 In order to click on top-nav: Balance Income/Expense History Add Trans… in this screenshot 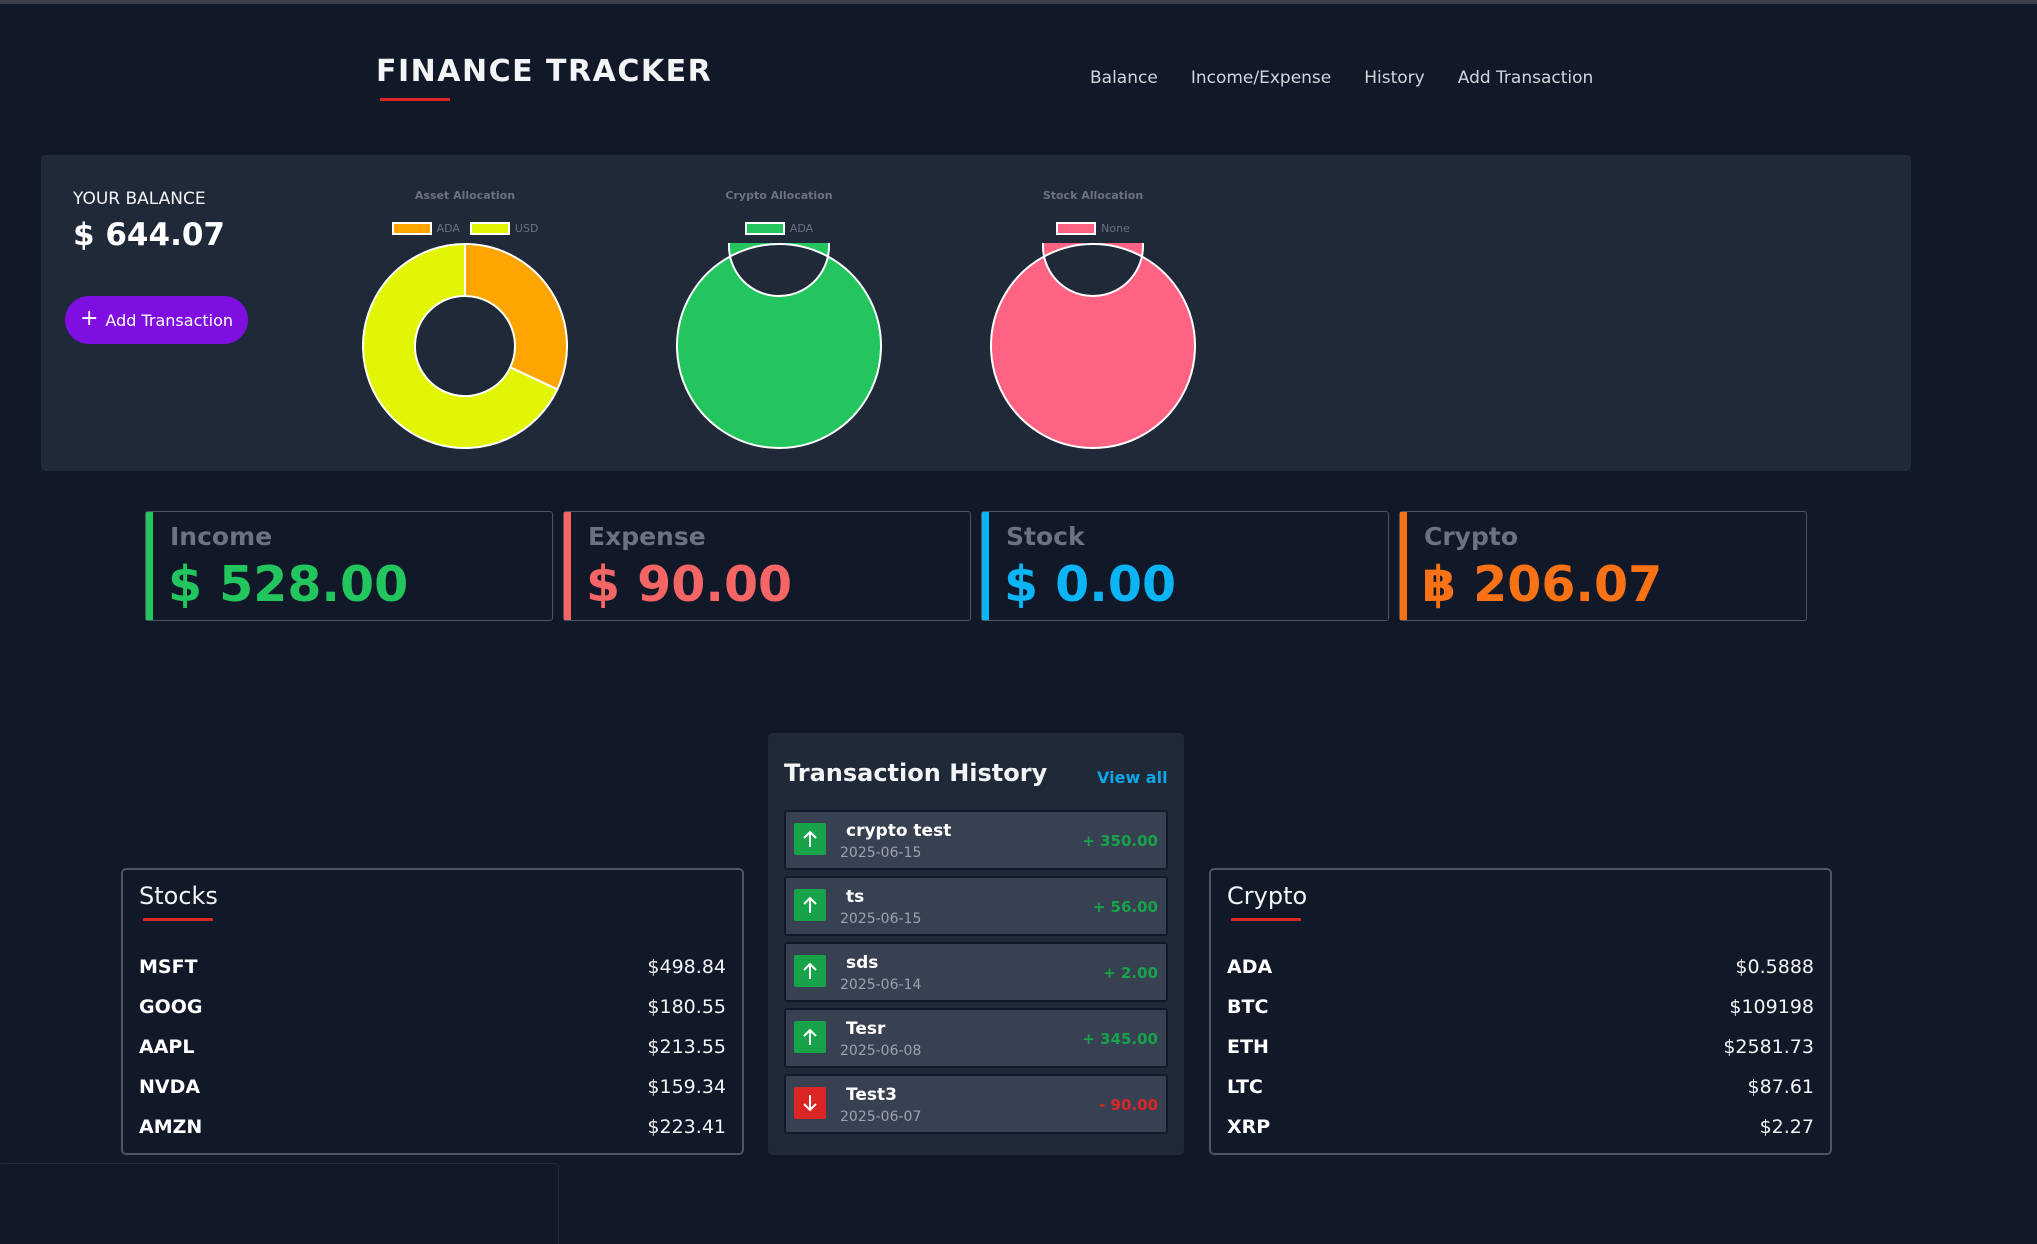, I will do `click(1341, 78)`.